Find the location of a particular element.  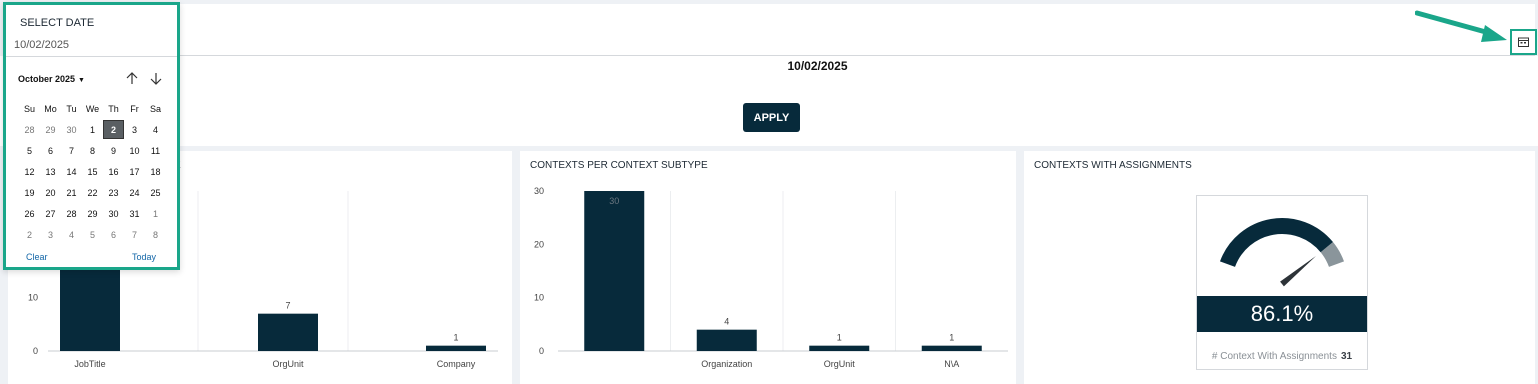

gauge-value: 86.1% is located at coordinates (1282, 314).